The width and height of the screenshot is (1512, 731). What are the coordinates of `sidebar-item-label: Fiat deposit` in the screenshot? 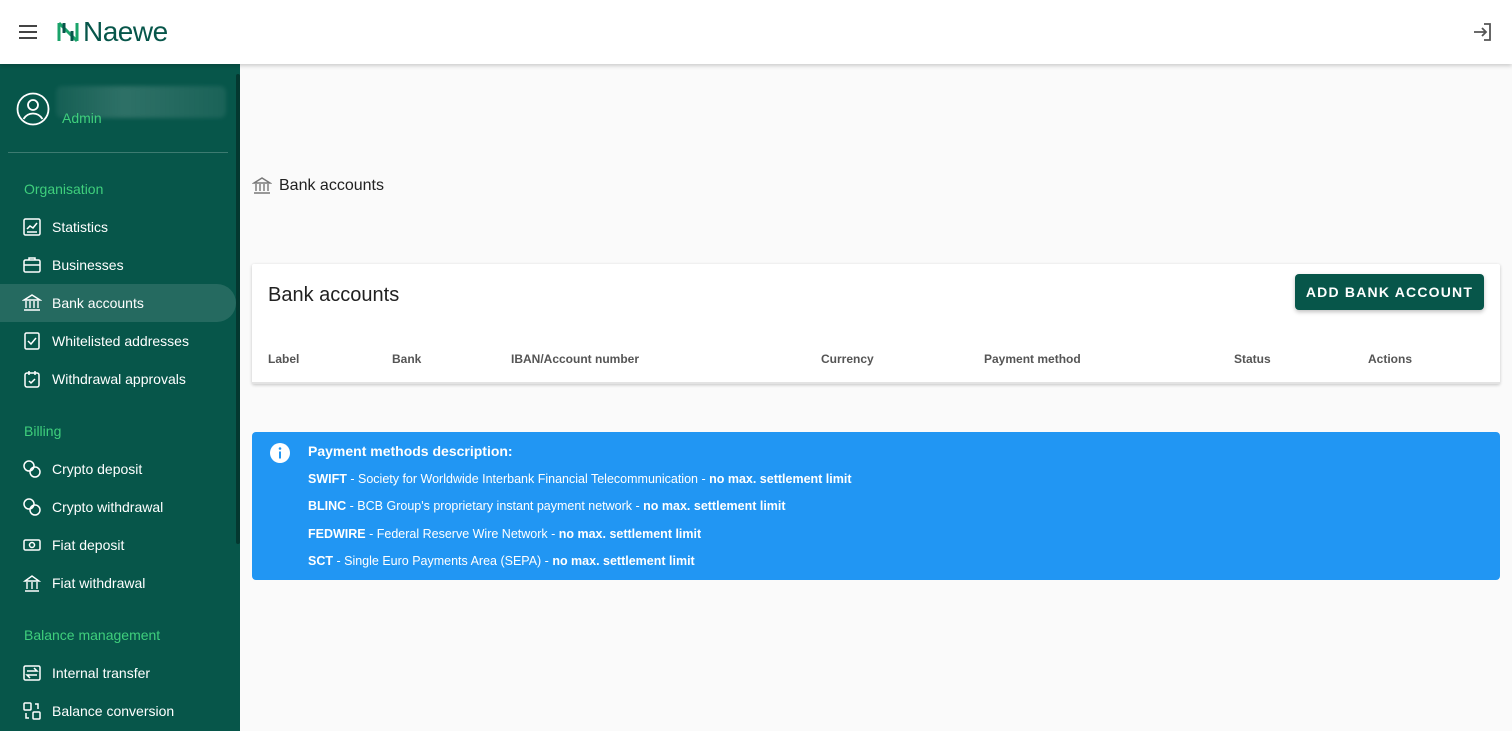 It's located at (88, 545).